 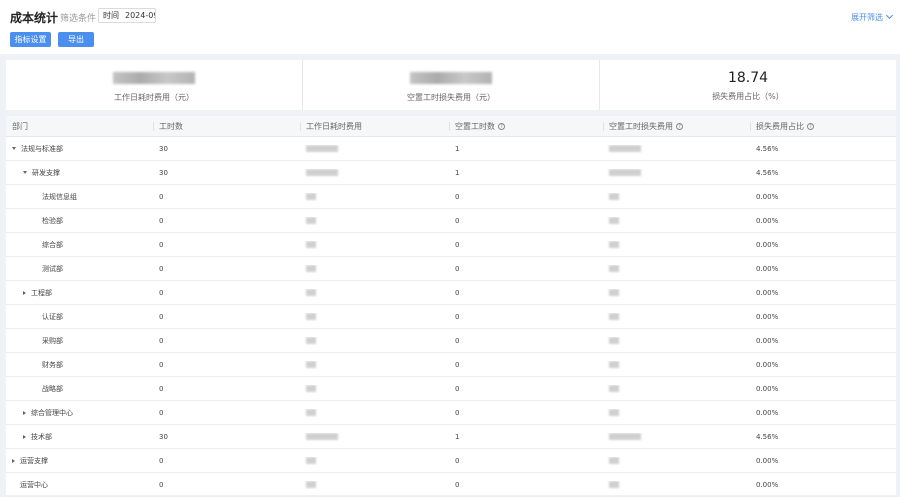 What do you see at coordinates (76, 39) in the screenshot?
I see `export-button: 导出` at bounding box center [76, 39].